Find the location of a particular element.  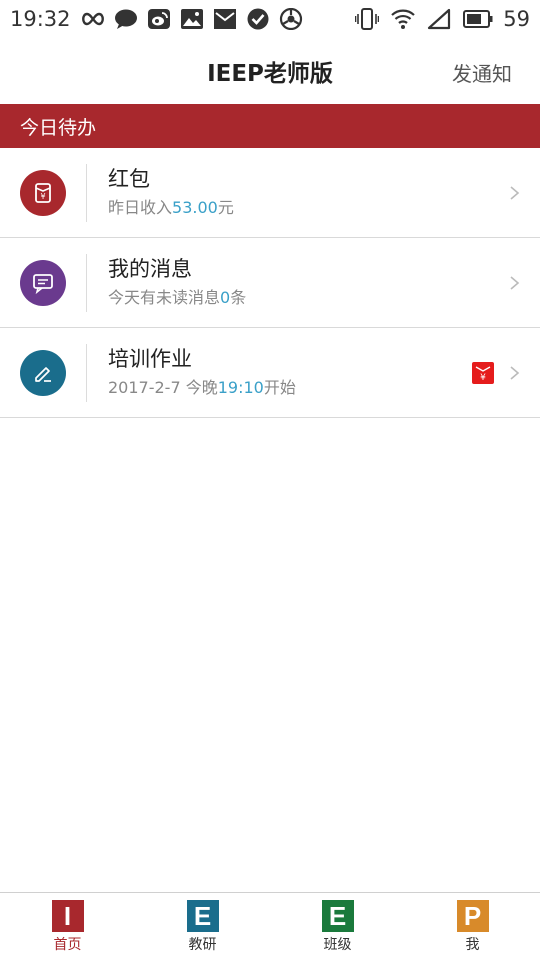

item-texts: 培训作业 2017-2-7 今晚19:10开始 is located at coordinates (202, 372).